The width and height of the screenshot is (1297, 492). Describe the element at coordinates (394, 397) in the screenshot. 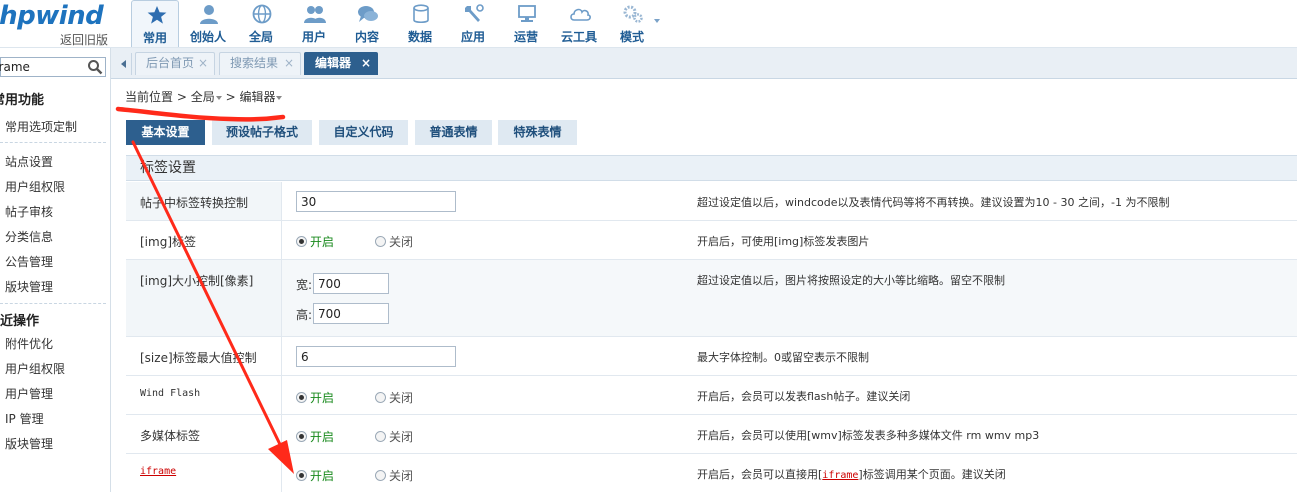

I see `flash-off-radio: 关闭` at that location.